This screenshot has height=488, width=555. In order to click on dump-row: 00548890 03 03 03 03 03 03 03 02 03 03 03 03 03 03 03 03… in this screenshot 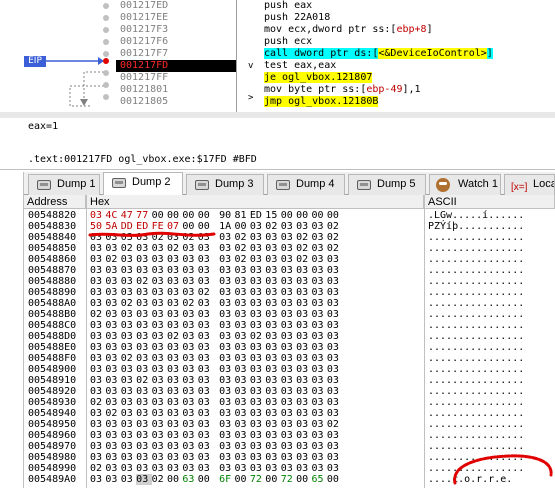, I will do `click(289, 292)`.